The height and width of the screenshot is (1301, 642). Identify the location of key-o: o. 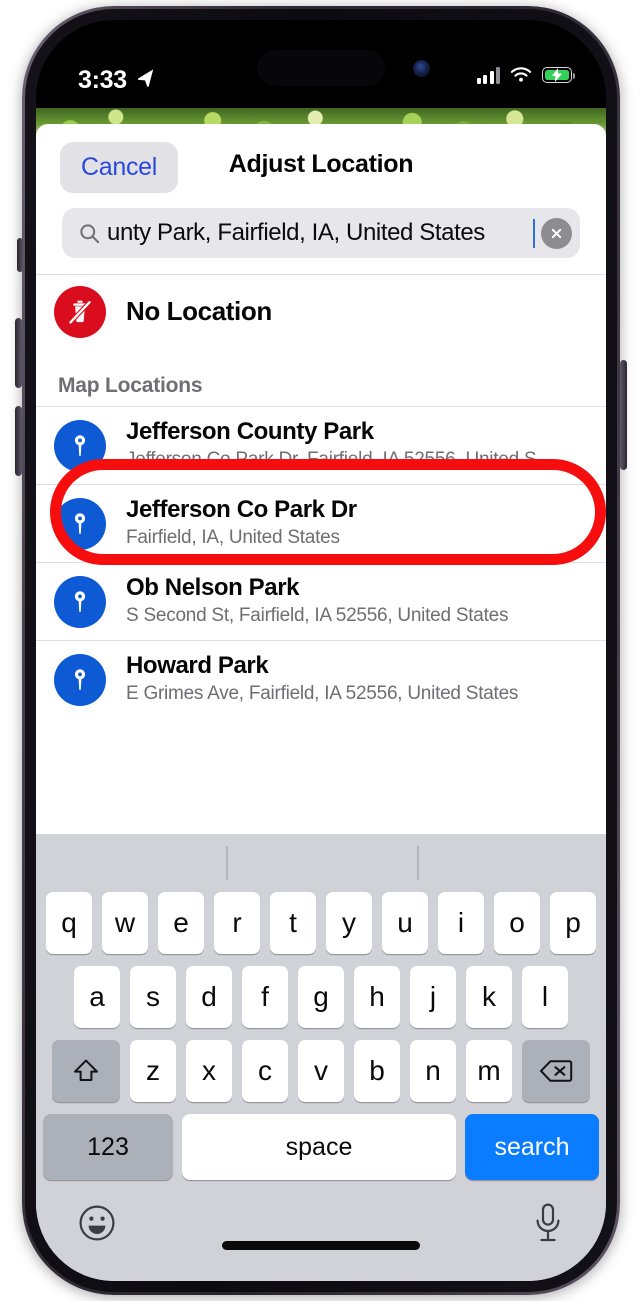
(517, 923).